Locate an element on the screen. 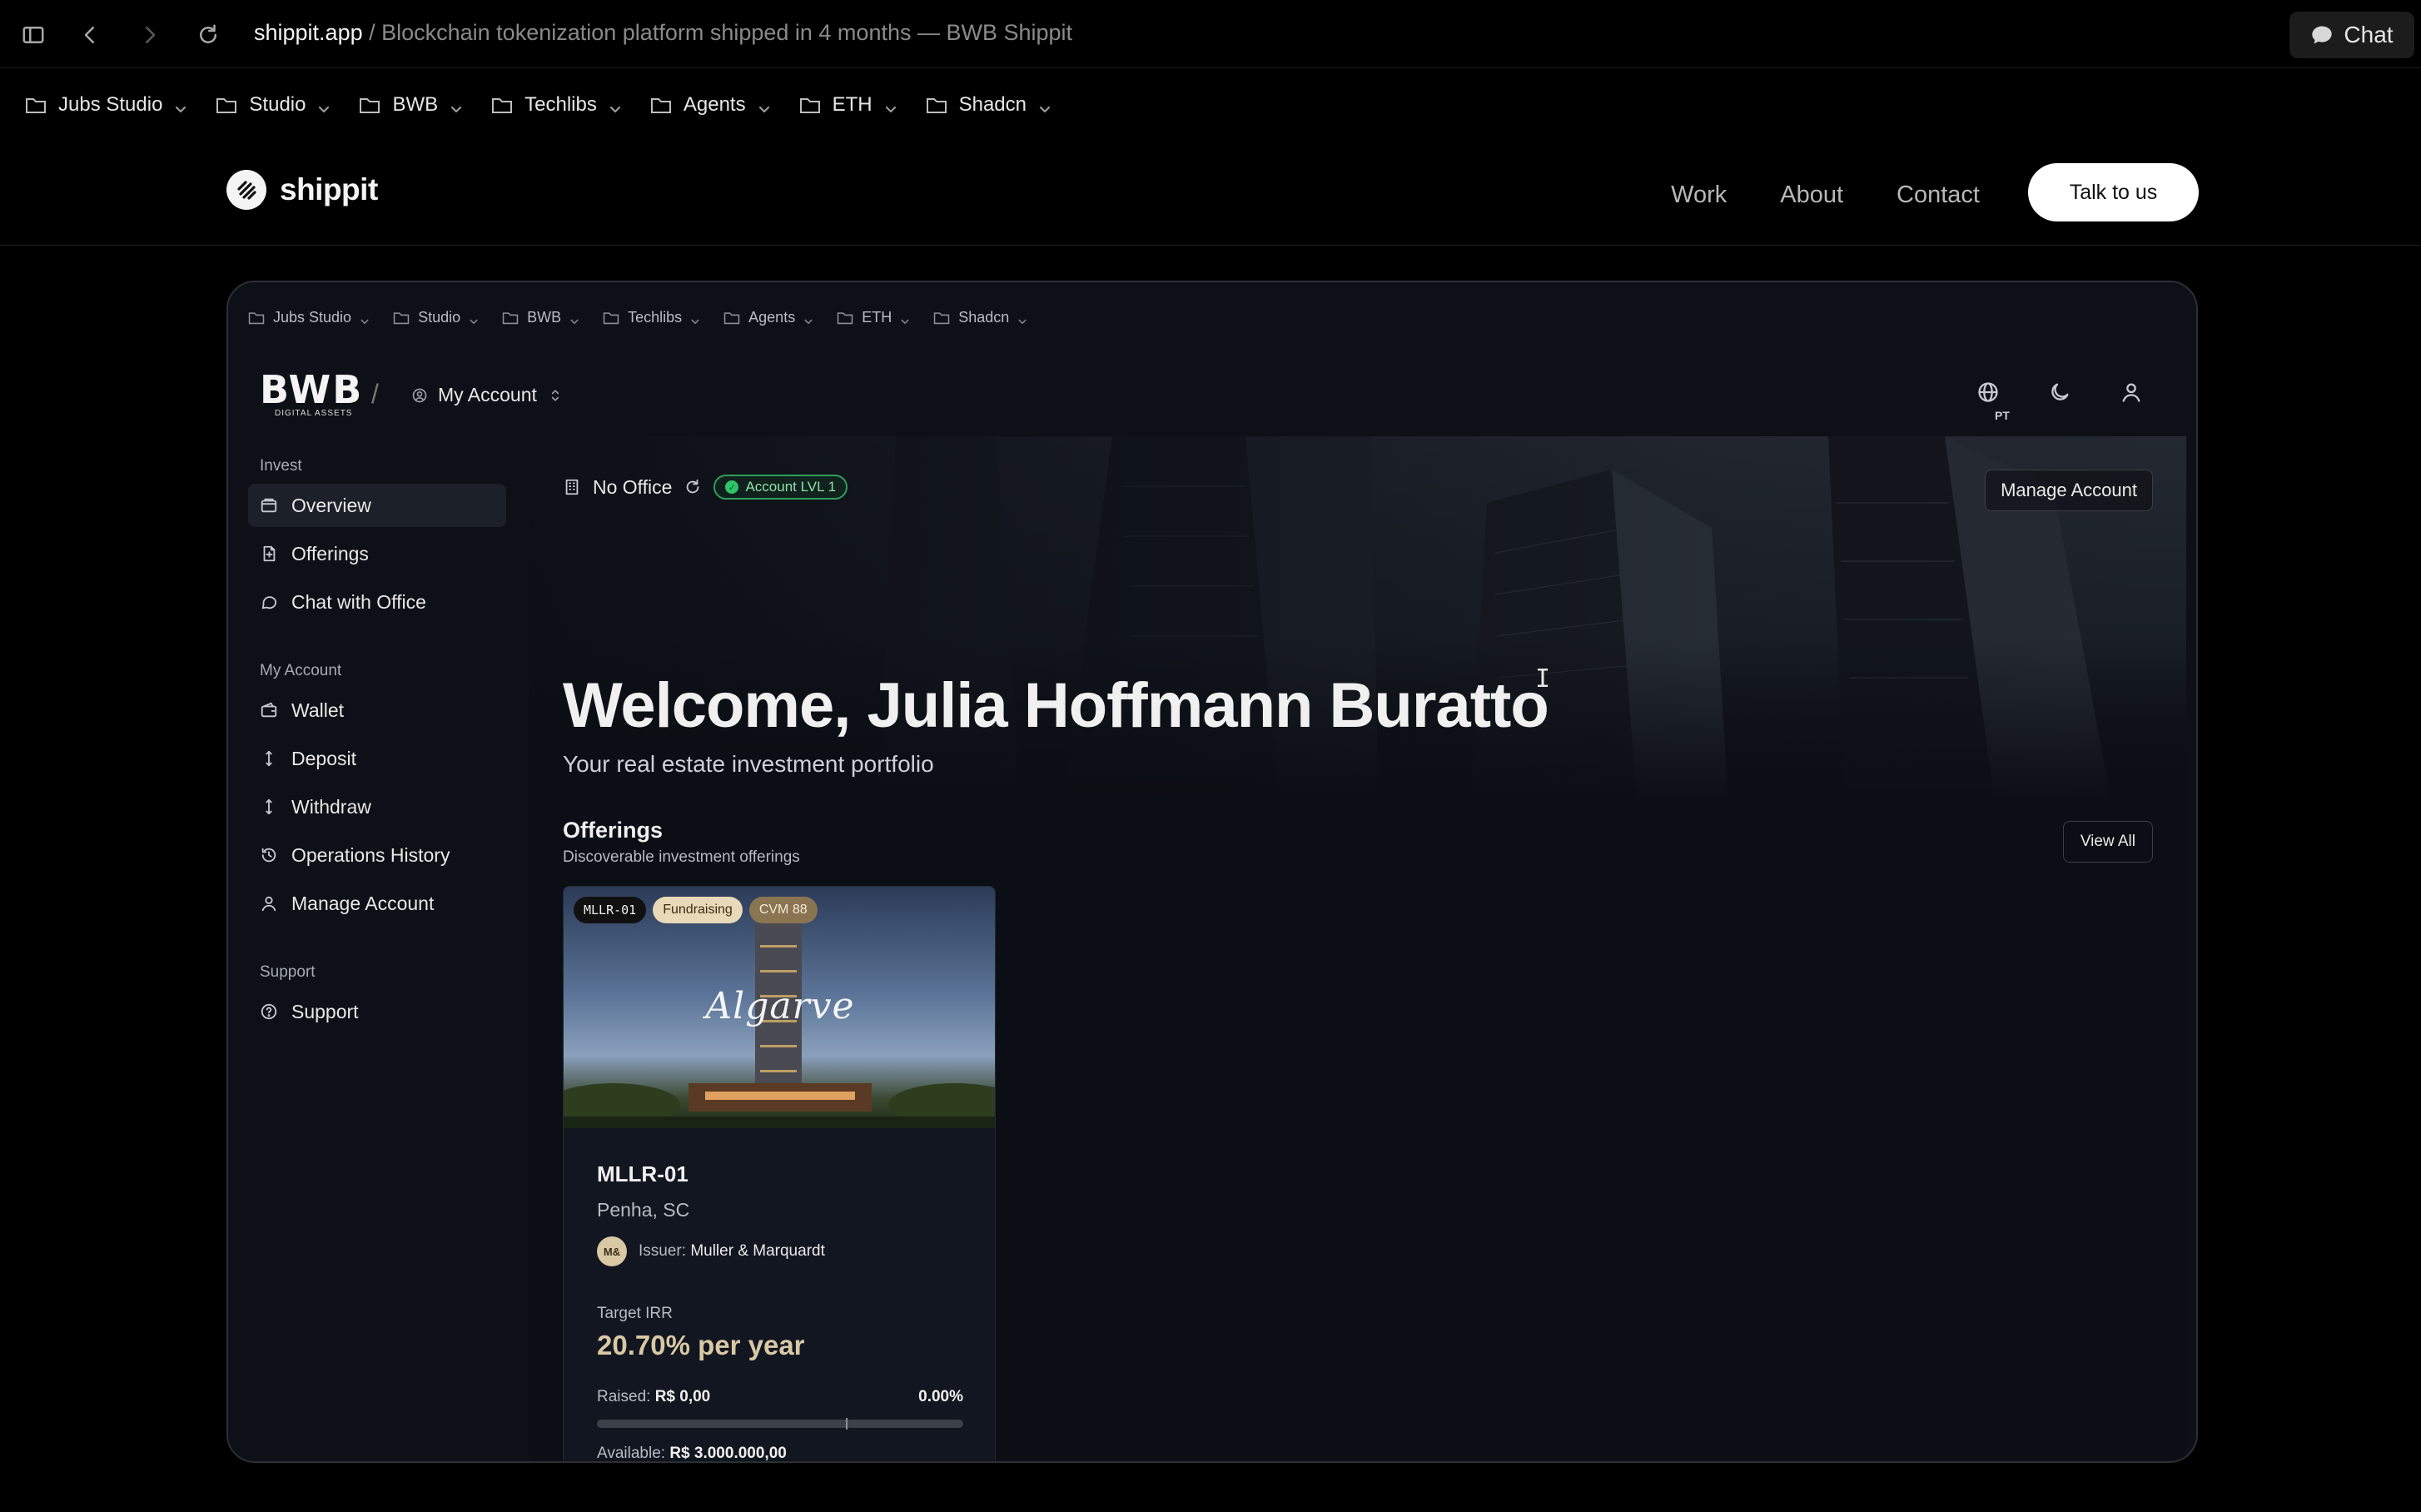 This screenshot has height=1512, width=2421. app-bookmark-agents: Agents is located at coordinates (768, 318).